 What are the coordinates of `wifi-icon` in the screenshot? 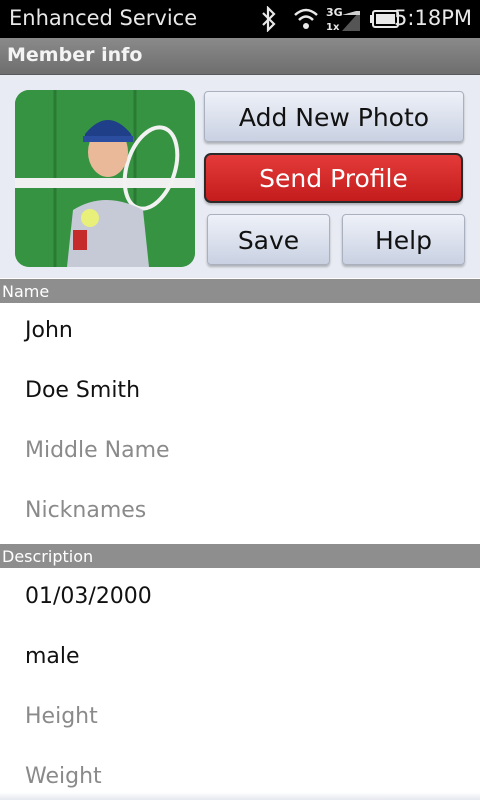 It's located at (306, 21).